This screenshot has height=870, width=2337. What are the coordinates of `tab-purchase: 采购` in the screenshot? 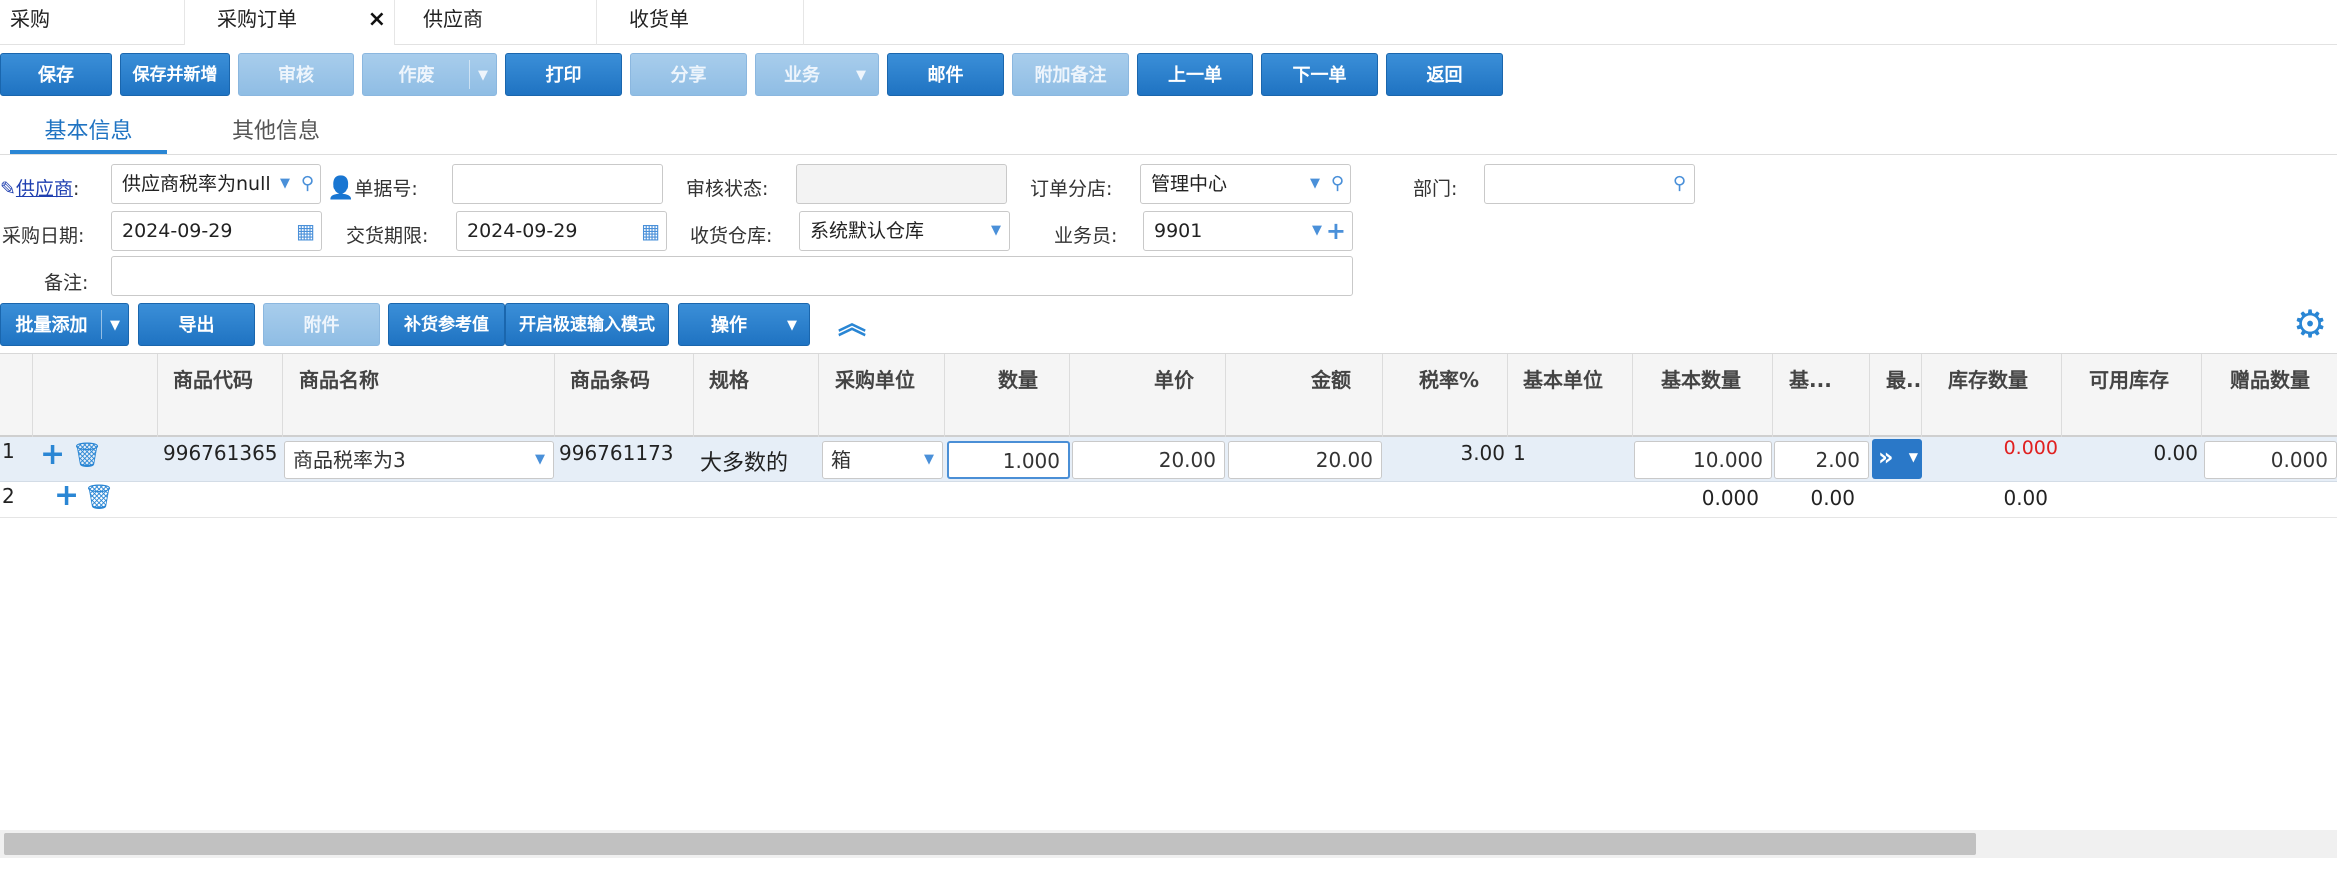 It's located at (92, 22).